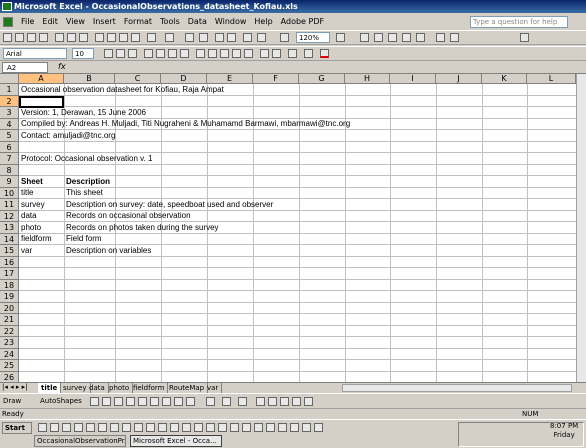  What do you see at coordinates (50, 388) in the screenshot?
I see `tab-title: title` at bounding box center [50, 388].